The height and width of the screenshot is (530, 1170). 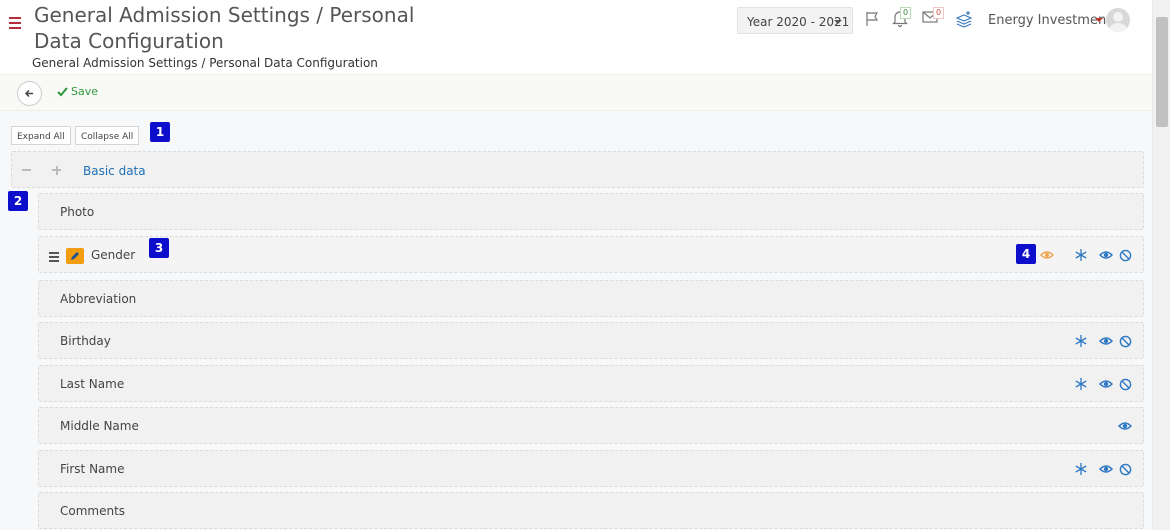 I want to click on field-row-photo: Photo, so click(x=591, y=211).